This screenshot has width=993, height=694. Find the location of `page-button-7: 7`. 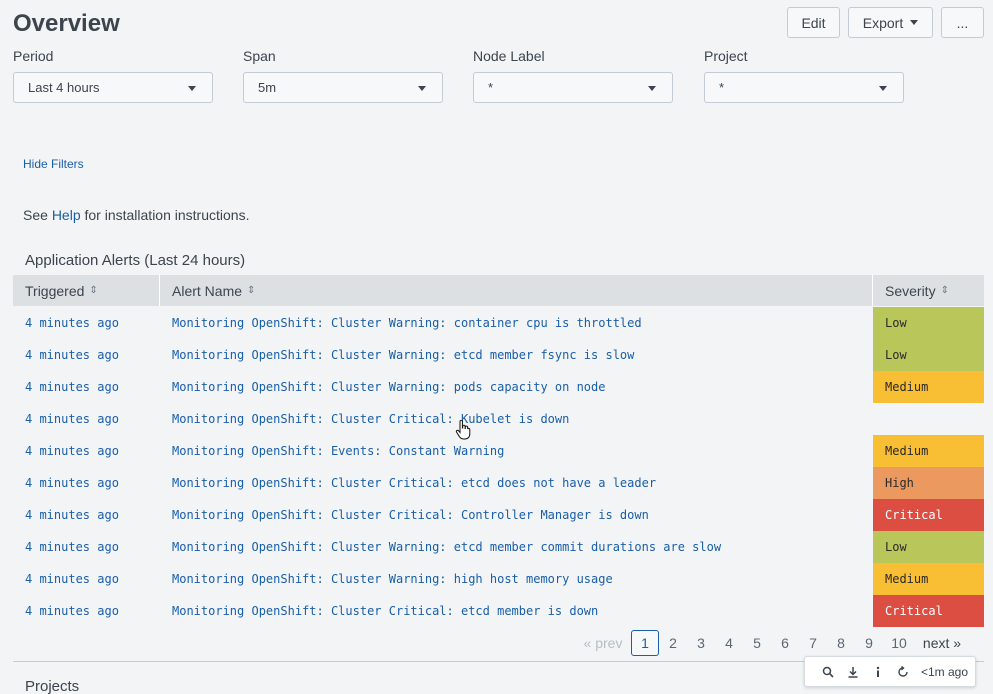

page-button-7: 7 is located at coordinates (813, 643).